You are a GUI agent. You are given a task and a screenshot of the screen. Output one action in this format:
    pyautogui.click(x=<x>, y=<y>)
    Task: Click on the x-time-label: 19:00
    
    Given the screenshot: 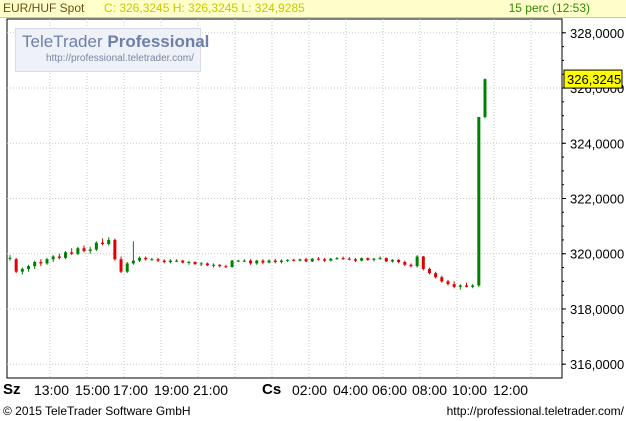 What is the action you would take?
    pyautogui.click(x=172, y=390)
    